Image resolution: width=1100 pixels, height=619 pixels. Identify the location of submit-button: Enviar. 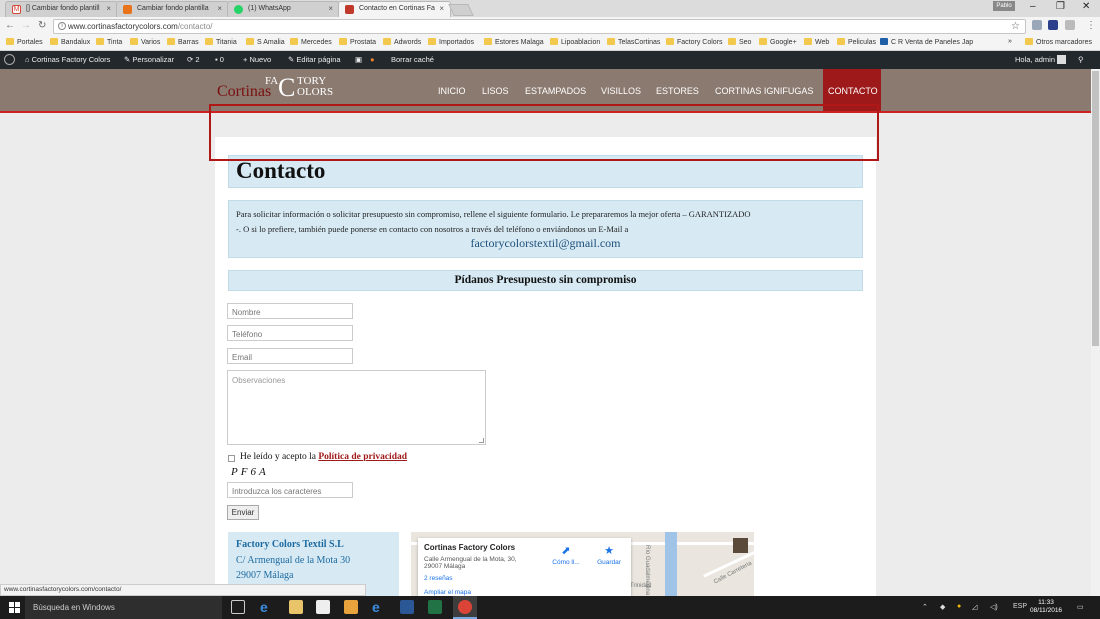
(243, 512).